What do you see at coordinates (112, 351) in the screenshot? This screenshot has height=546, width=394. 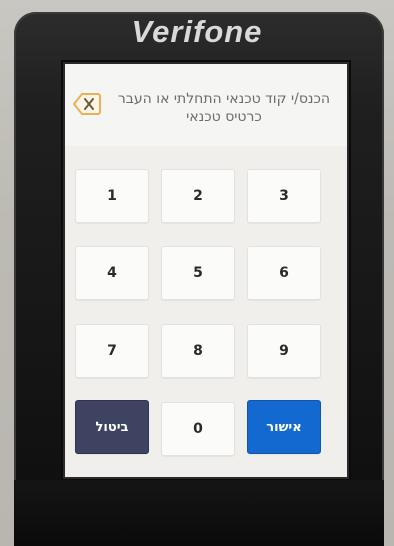 I see `key-7: 7` at bounding box center [112, 351].